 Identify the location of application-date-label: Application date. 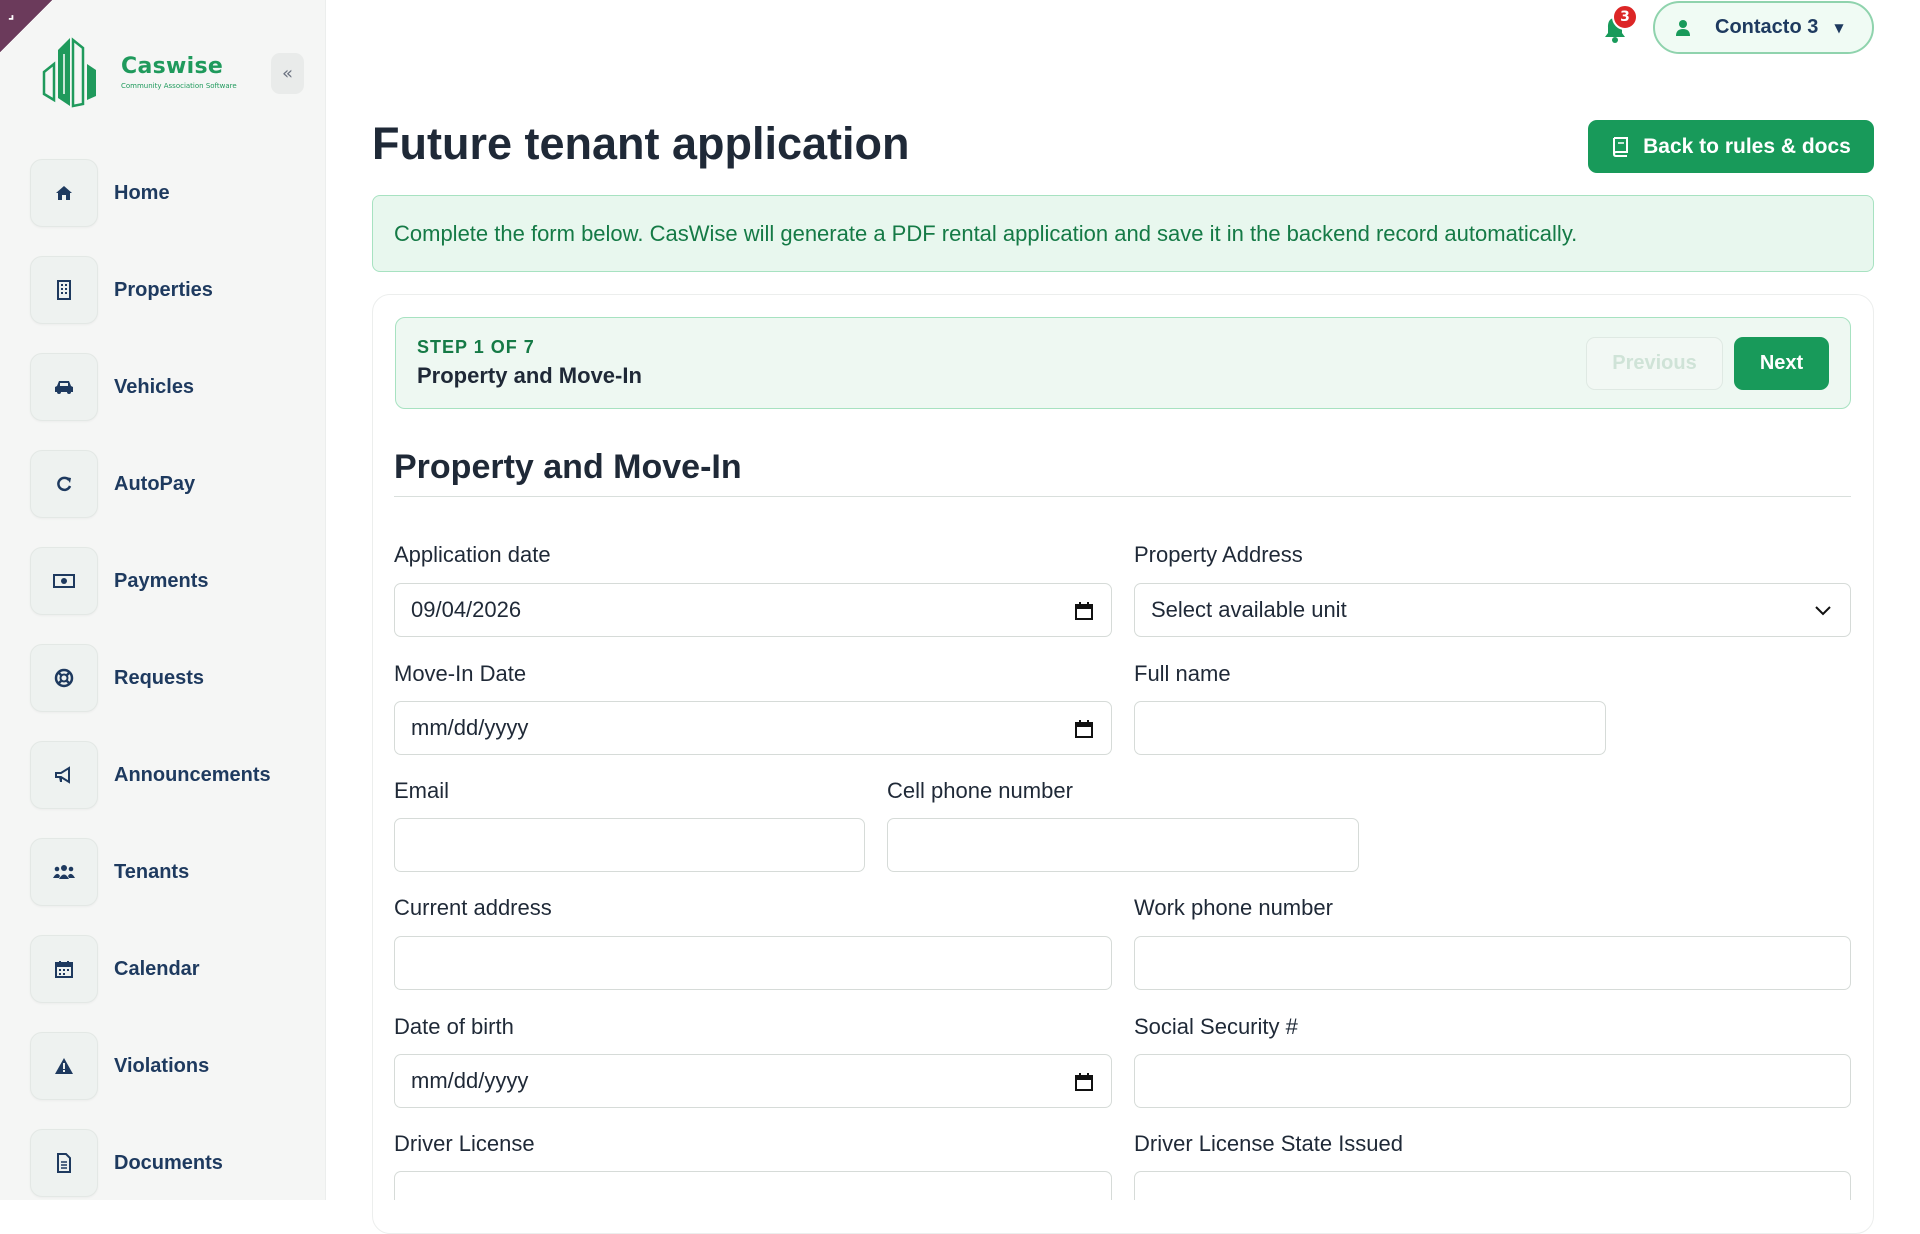
(472, 554).